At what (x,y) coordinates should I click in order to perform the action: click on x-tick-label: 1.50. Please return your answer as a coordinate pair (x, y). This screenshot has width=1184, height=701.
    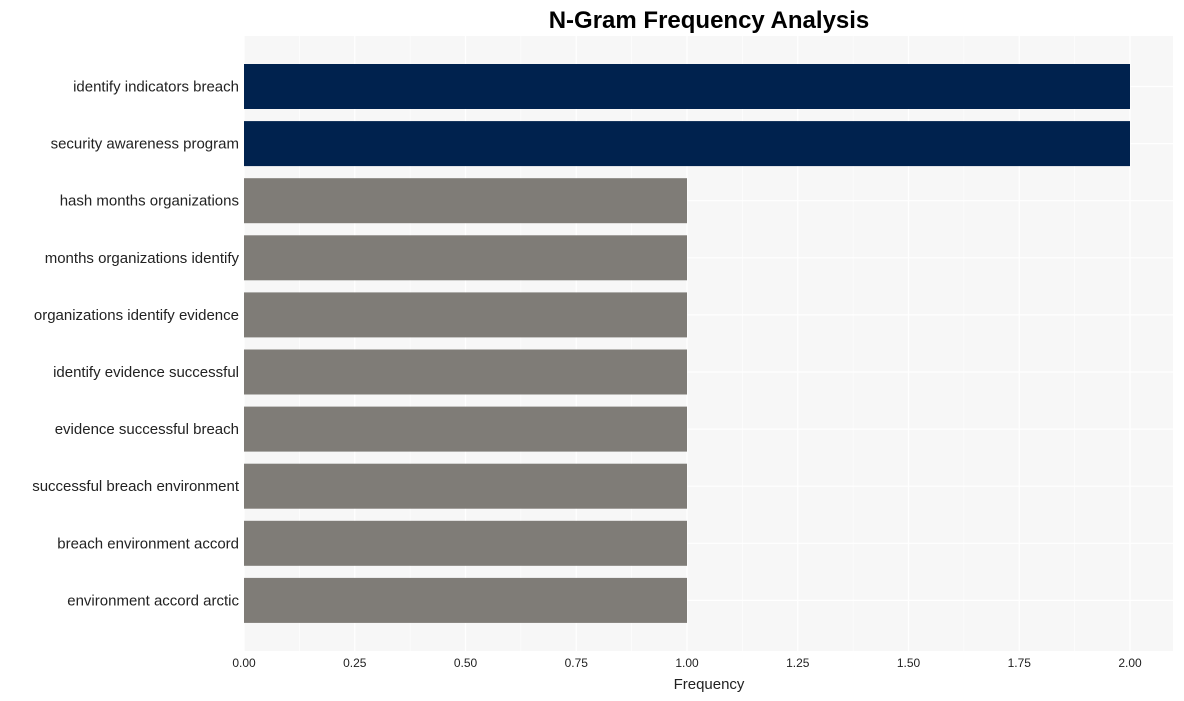
    Looking at the image, I should click on (909, 663).